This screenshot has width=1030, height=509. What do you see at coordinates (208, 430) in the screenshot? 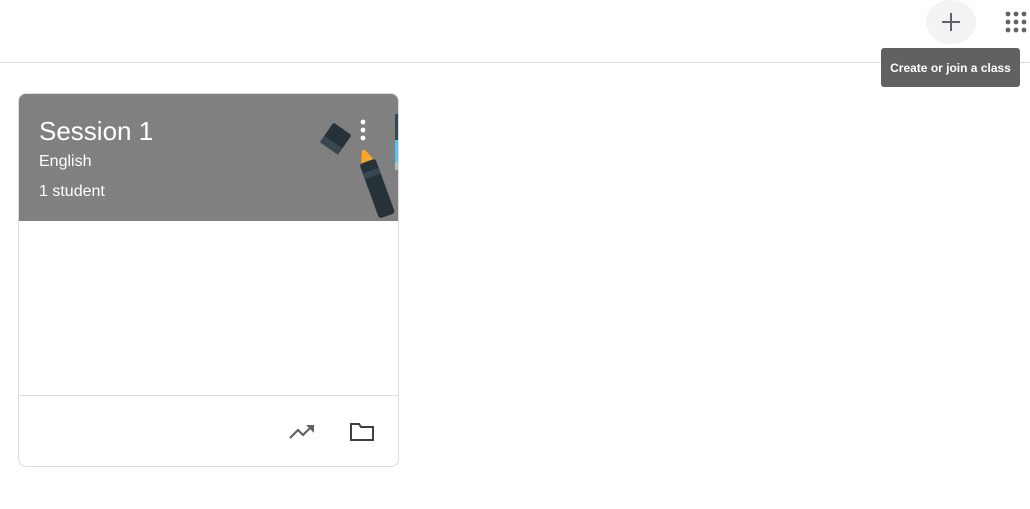
I see `class-card-footer` at bounding box center [208, 430].